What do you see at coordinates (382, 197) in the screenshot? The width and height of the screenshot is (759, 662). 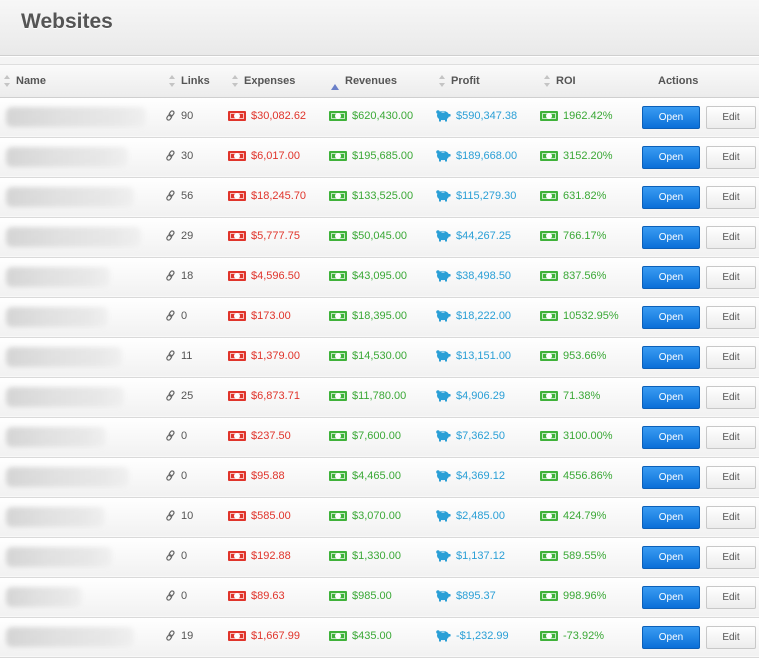 I see `revenues-cell: $133,525.00` at bounding box center [382, 197].